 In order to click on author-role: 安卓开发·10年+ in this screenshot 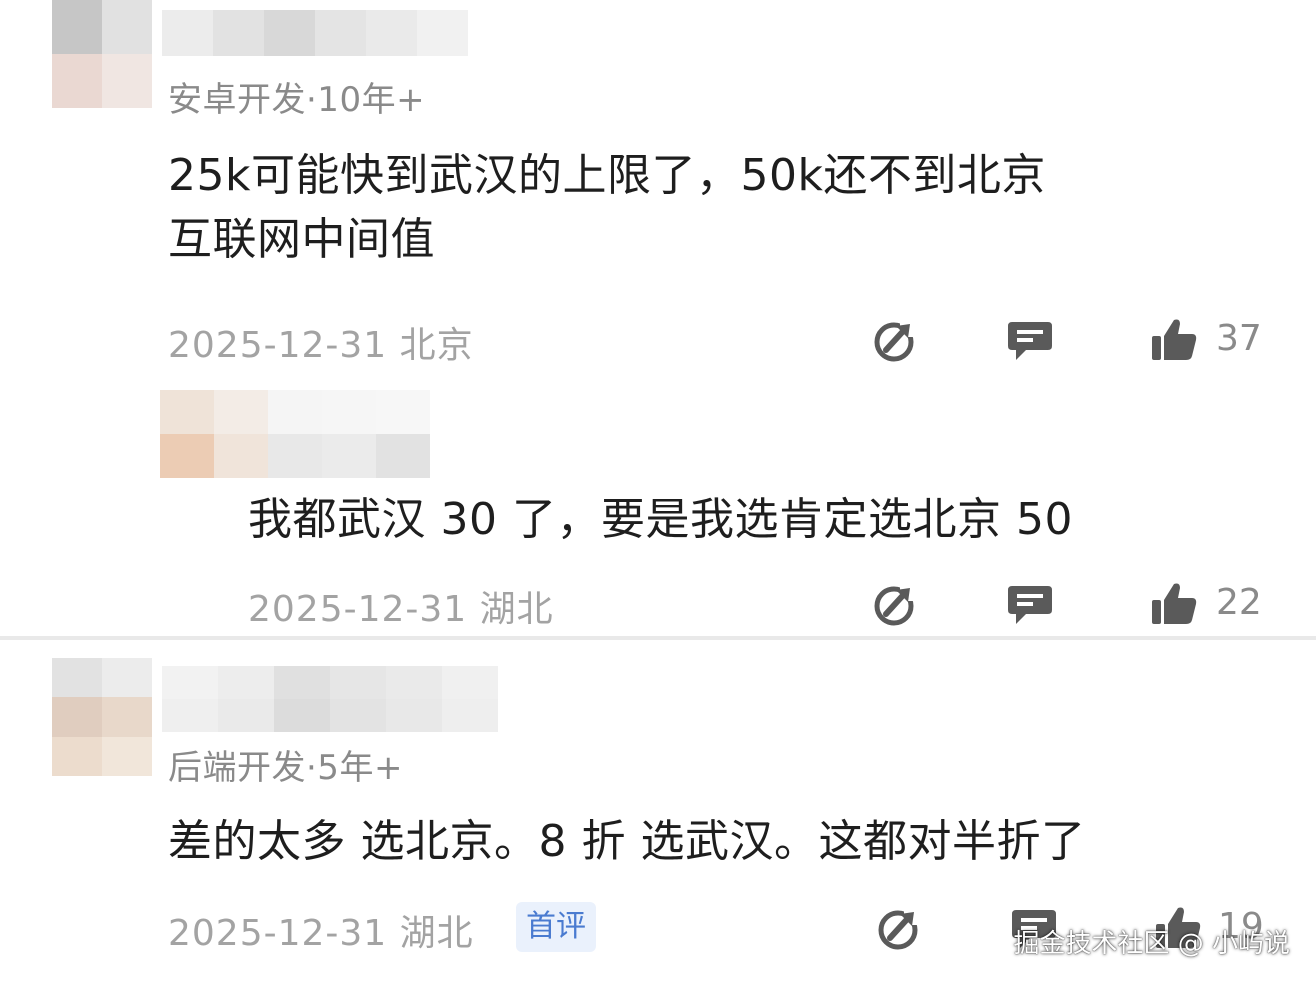, I will do `click(297, 100)`.